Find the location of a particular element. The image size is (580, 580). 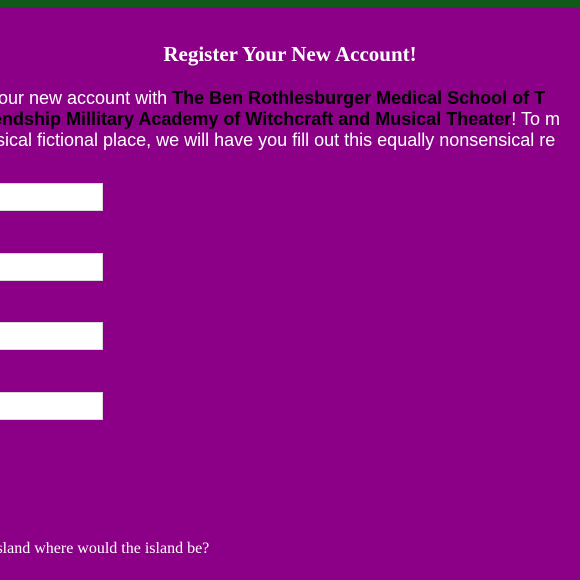

page-title: Register Your New Account! is located at coordinates (290, 54).